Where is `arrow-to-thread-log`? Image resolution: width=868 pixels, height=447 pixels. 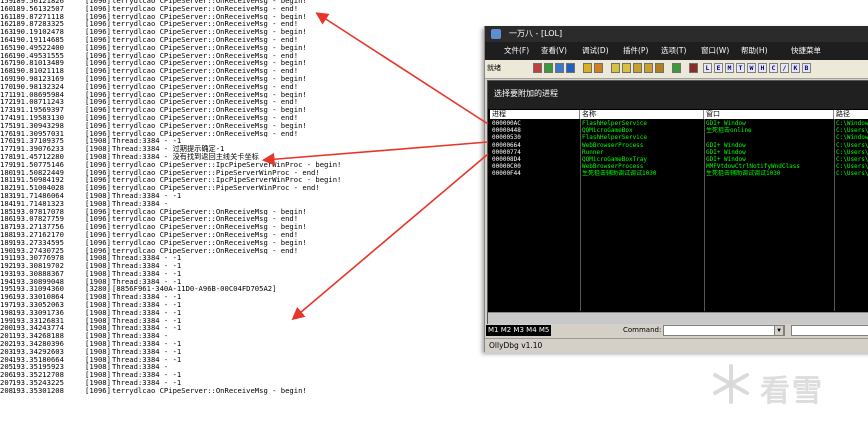
arrow-to-thread-log is located at coordinates (375, 153).